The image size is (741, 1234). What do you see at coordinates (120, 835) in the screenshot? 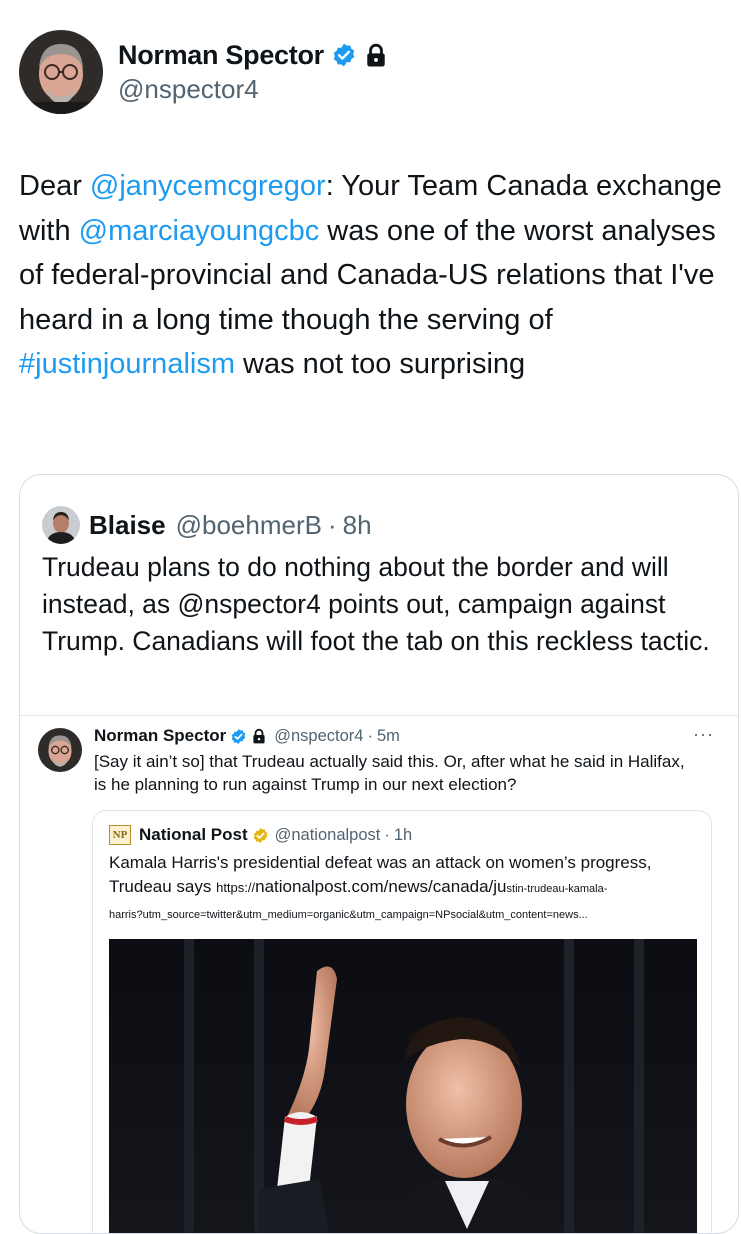
I see `national-post-logo: NP` at bounding box center [120, 835].